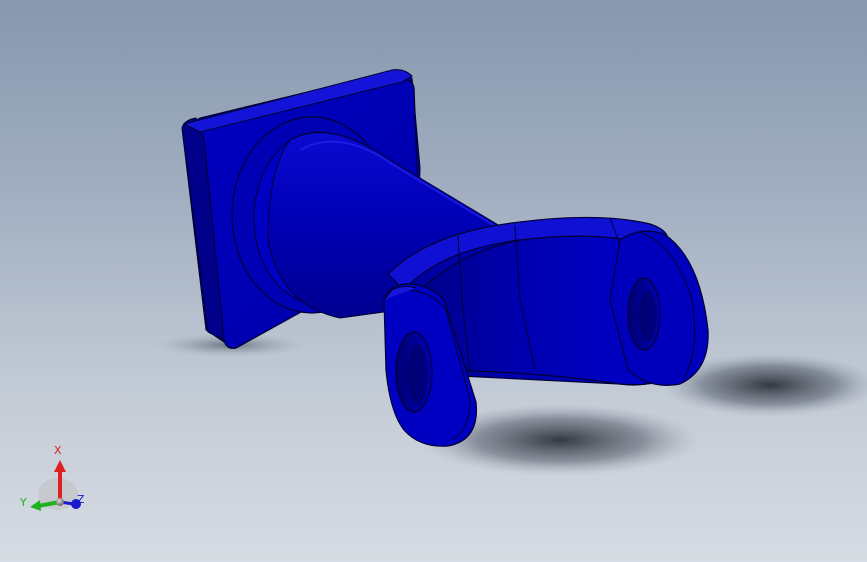 This screenshot has width=867, height=562. What do you see at coordinates (35, 505) in the screenshot?
I see `y-axis-arrowhead` at bounding box center [35, 505].